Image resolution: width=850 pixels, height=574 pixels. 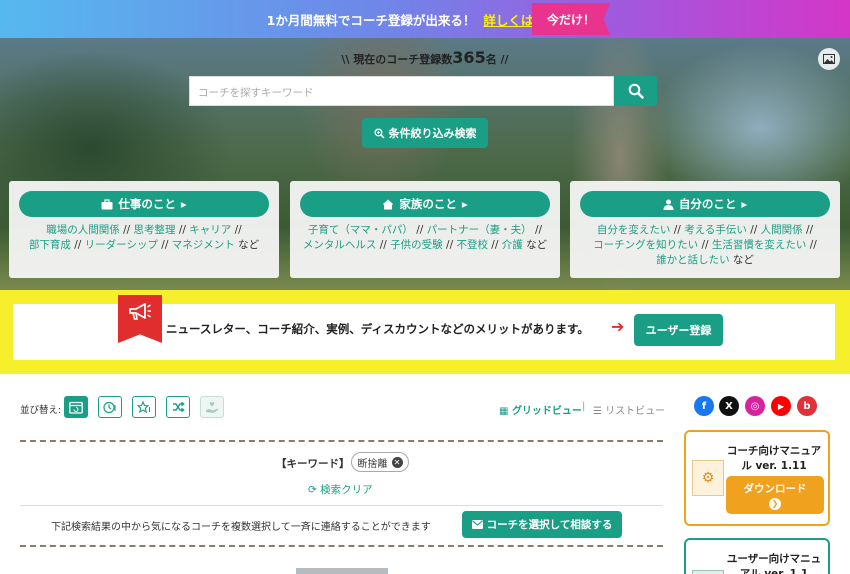 What do you see at coordinates (388, 204) in the screenshot?
I see `house-icon` at bounding box center [388, 204].